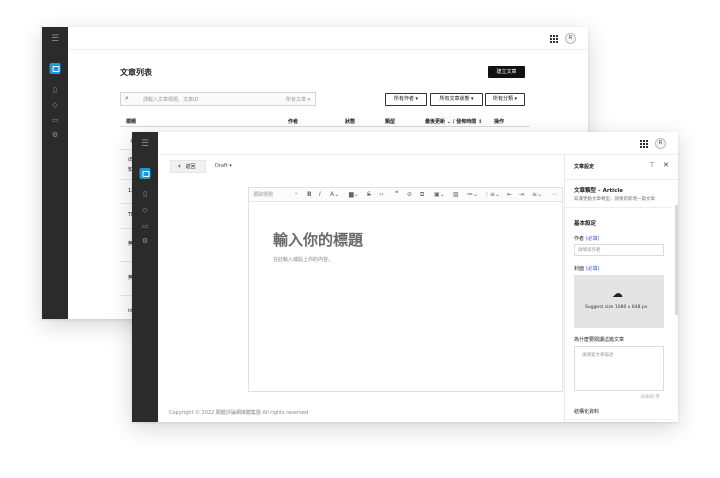 The height and width of the screenshot is (478, 720). I want to click on style-dropdown-caret: ⌄, so click(296, 193).